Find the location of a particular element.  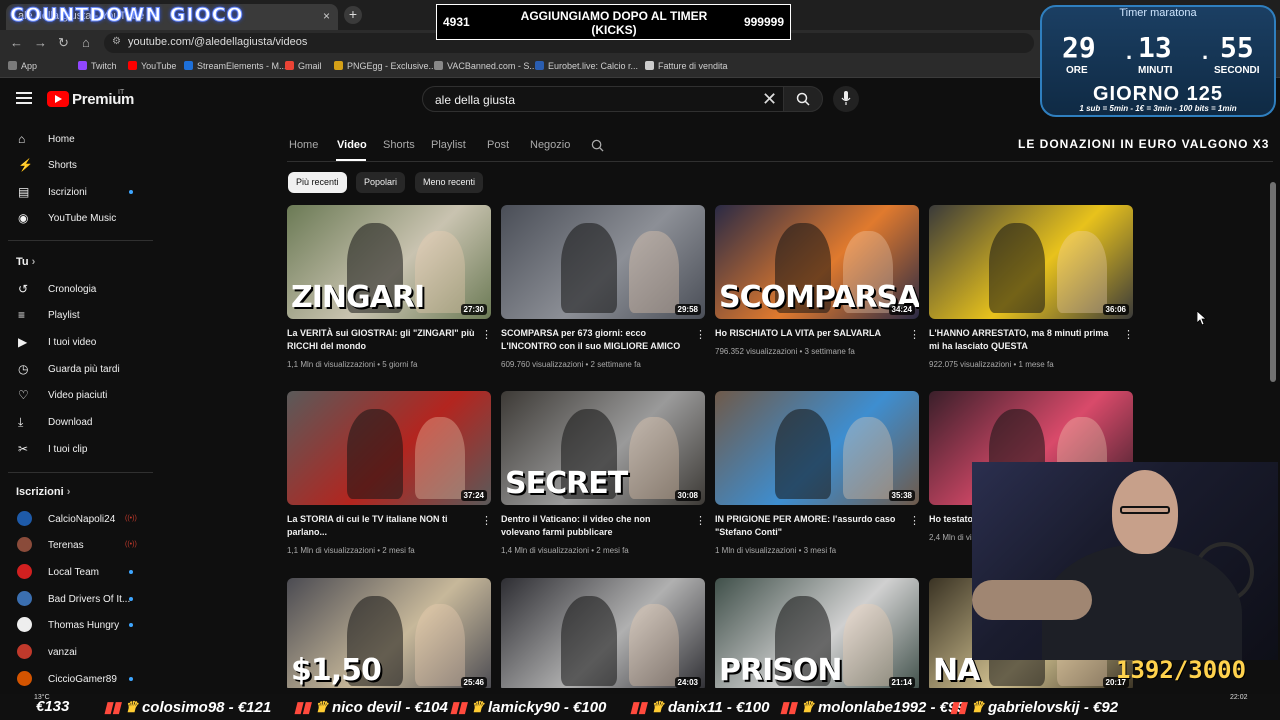

clear-search-icon: ✕ is located at coordinates (769, 99).